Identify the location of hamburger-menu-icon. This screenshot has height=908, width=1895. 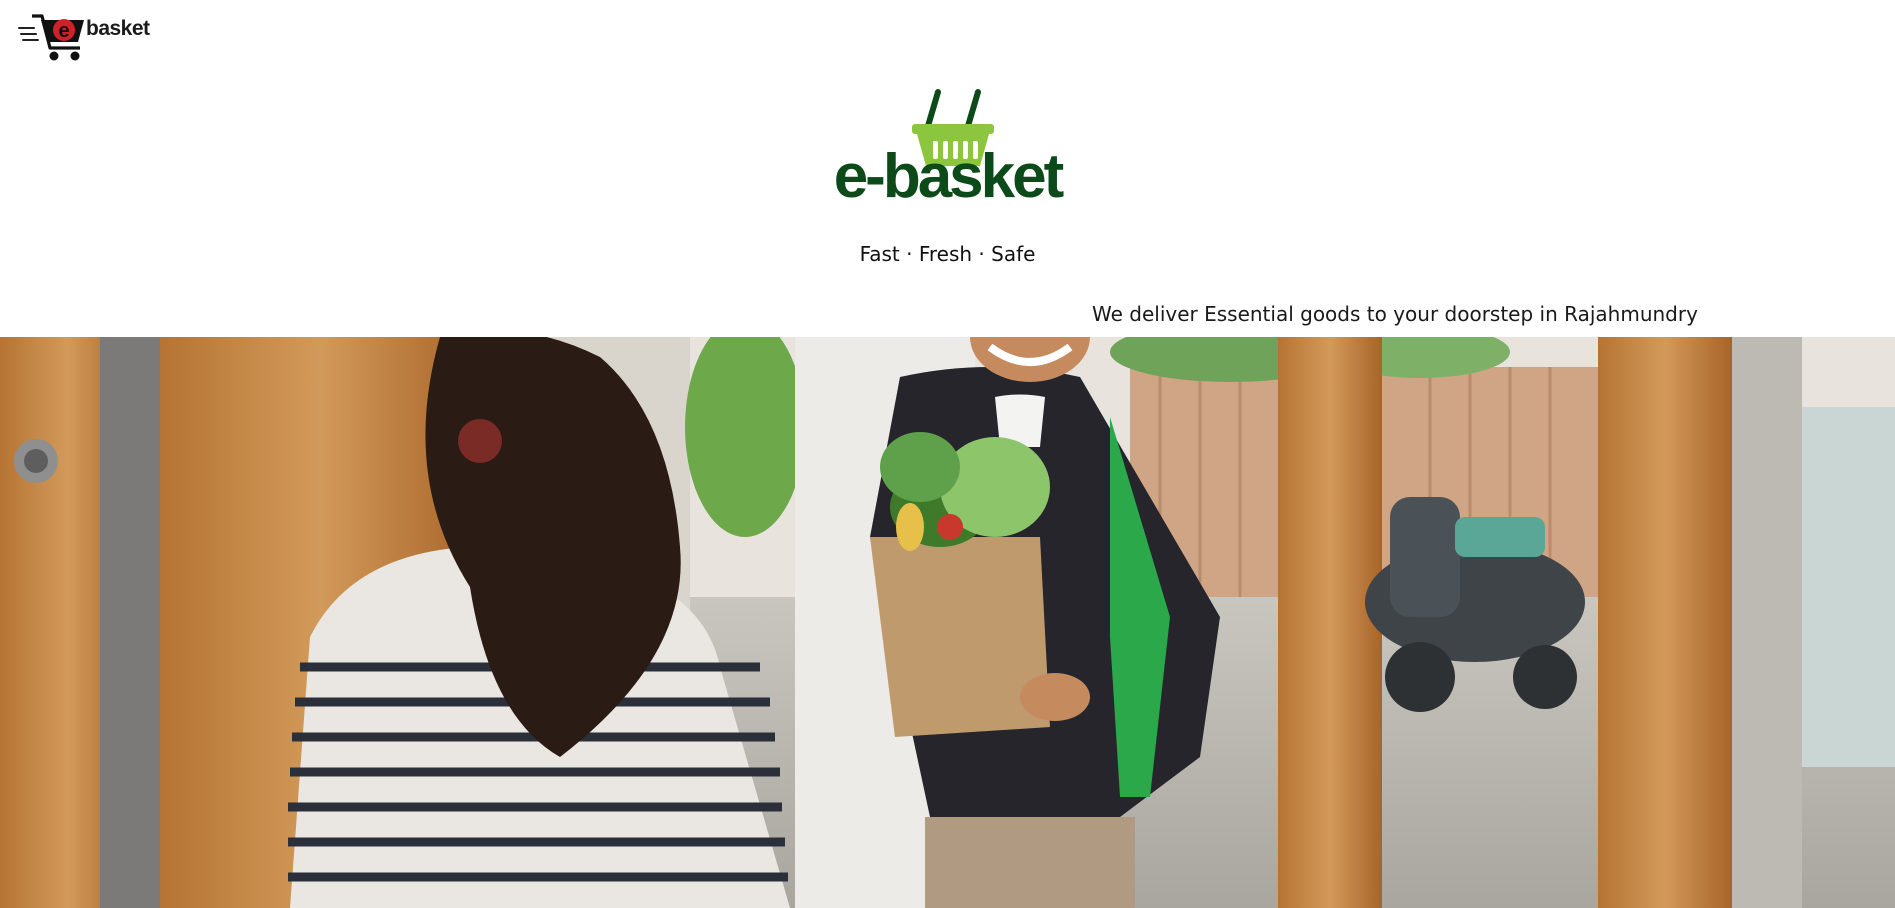
(28, 34).